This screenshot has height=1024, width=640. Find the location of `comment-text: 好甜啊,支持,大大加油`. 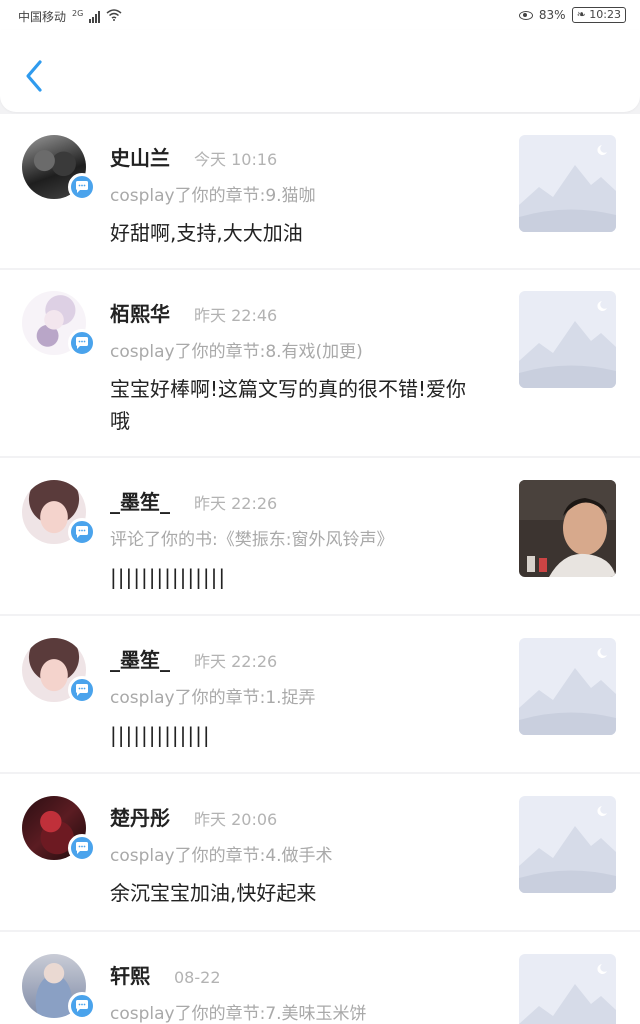

comment-text: 好甜啊,支持,大大加油 is located at coordinates (206, 233).